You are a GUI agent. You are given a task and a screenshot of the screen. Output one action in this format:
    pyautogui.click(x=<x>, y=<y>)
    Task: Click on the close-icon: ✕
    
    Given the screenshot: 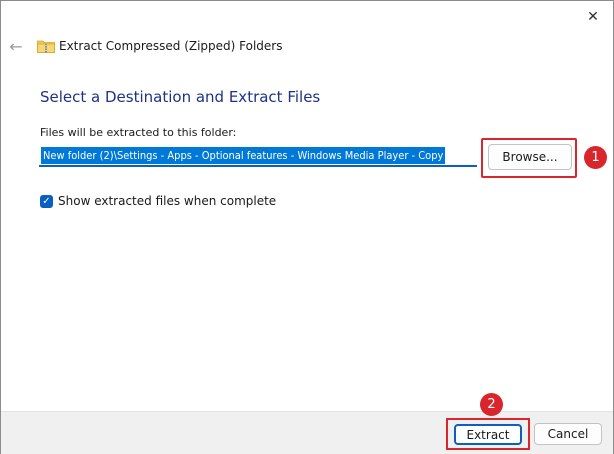 What is the action you would take?
    pyautogui.click(x=593, y=17)
    